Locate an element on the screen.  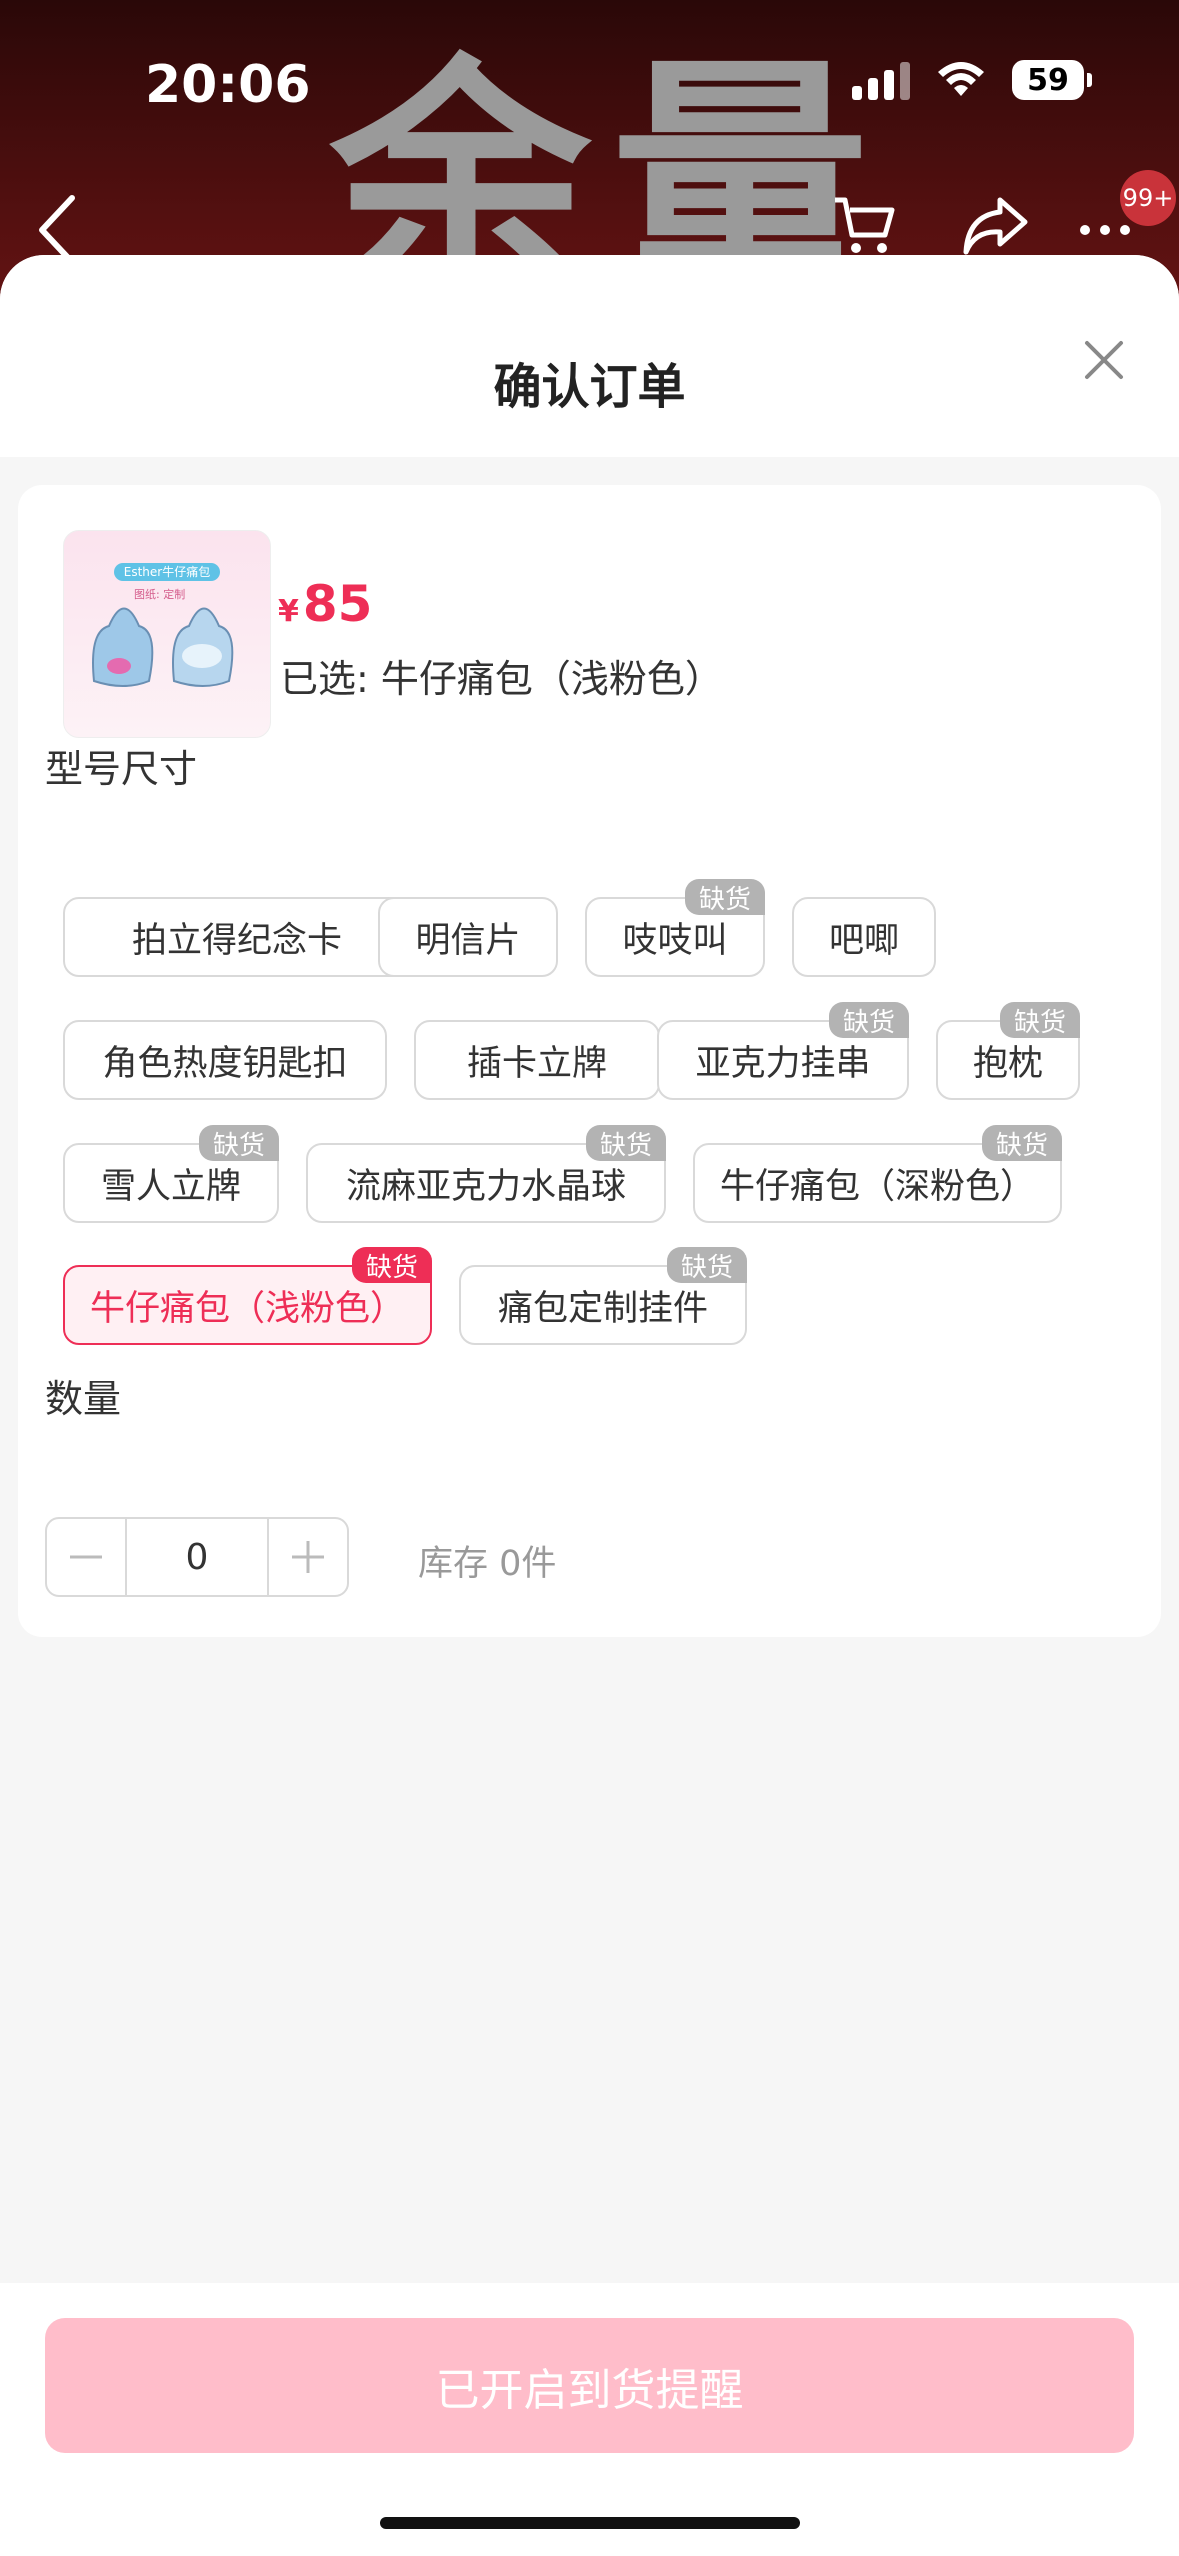
option-label: 痛包定制挂件 is located at coordinates (602, 1308).